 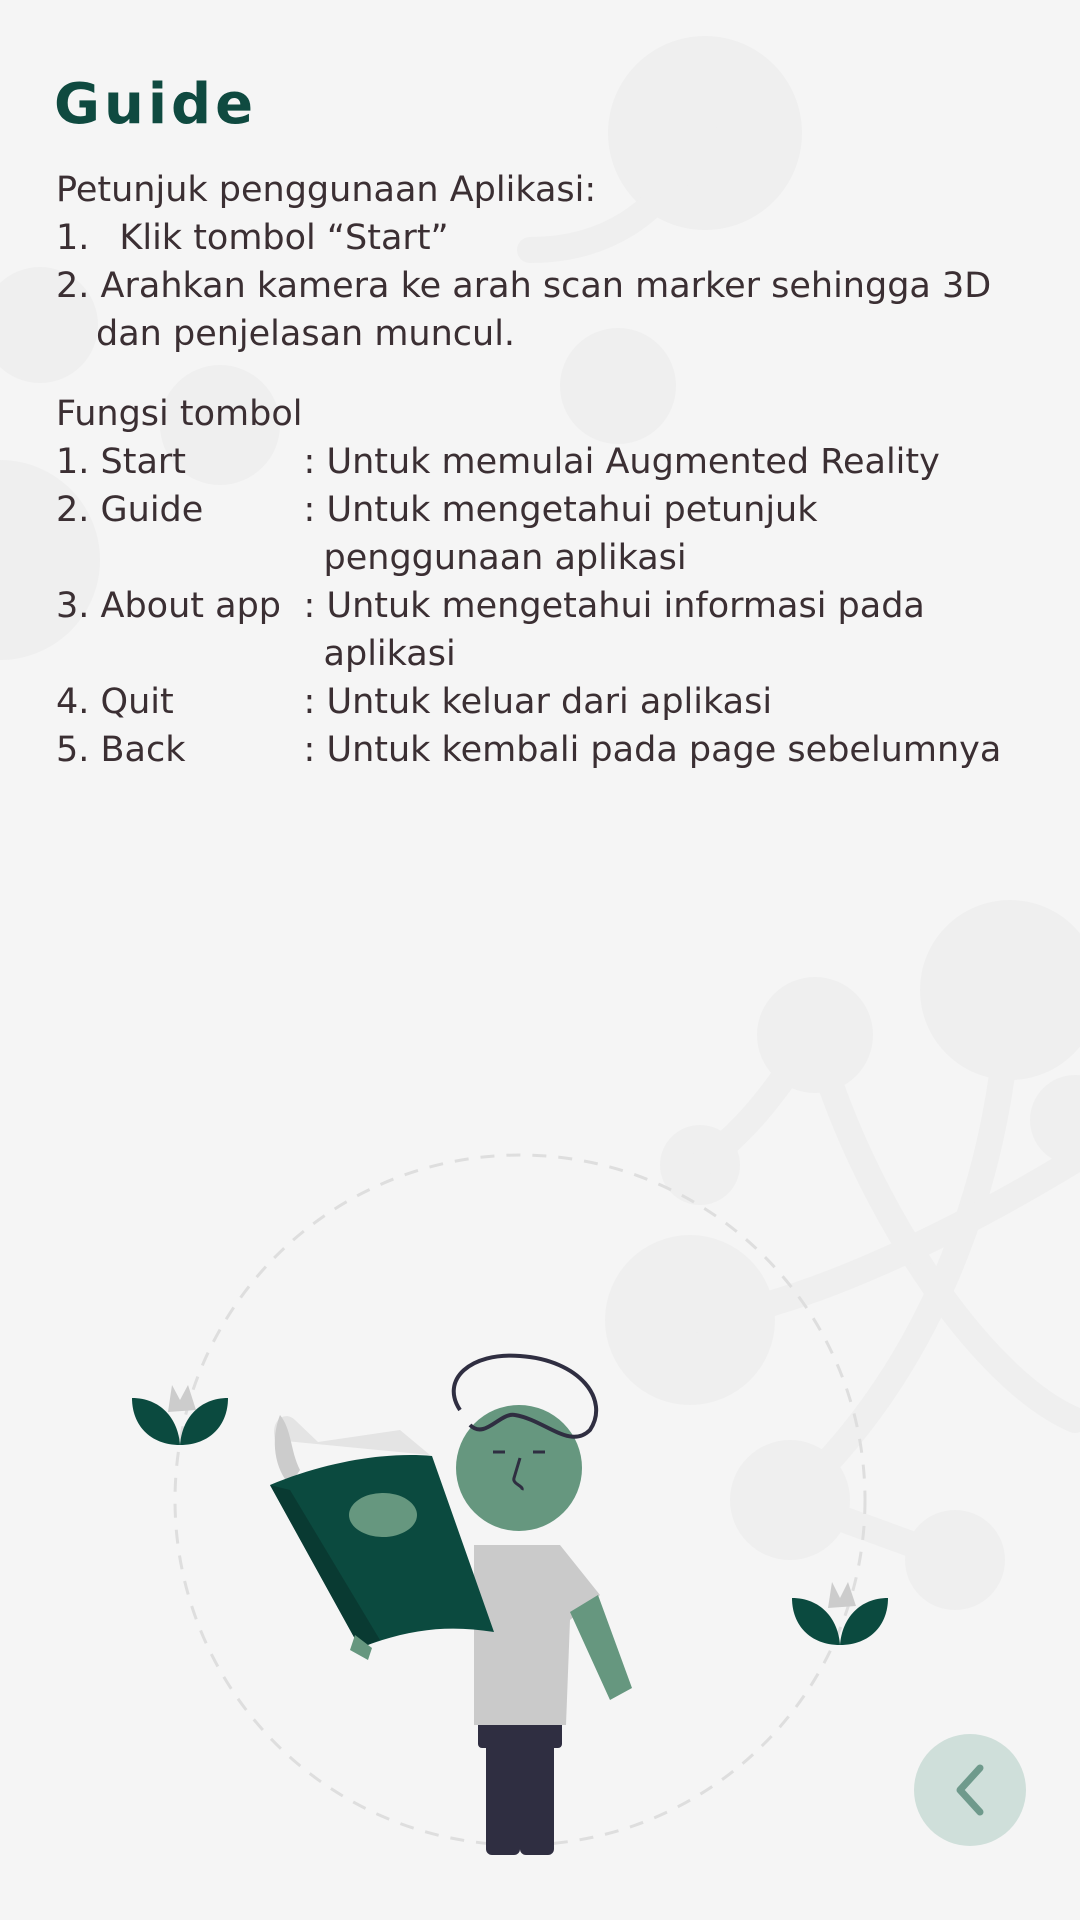 I want to click on function-description: : Untuk keluar dari aplikasi, so click(x=538, y=702).